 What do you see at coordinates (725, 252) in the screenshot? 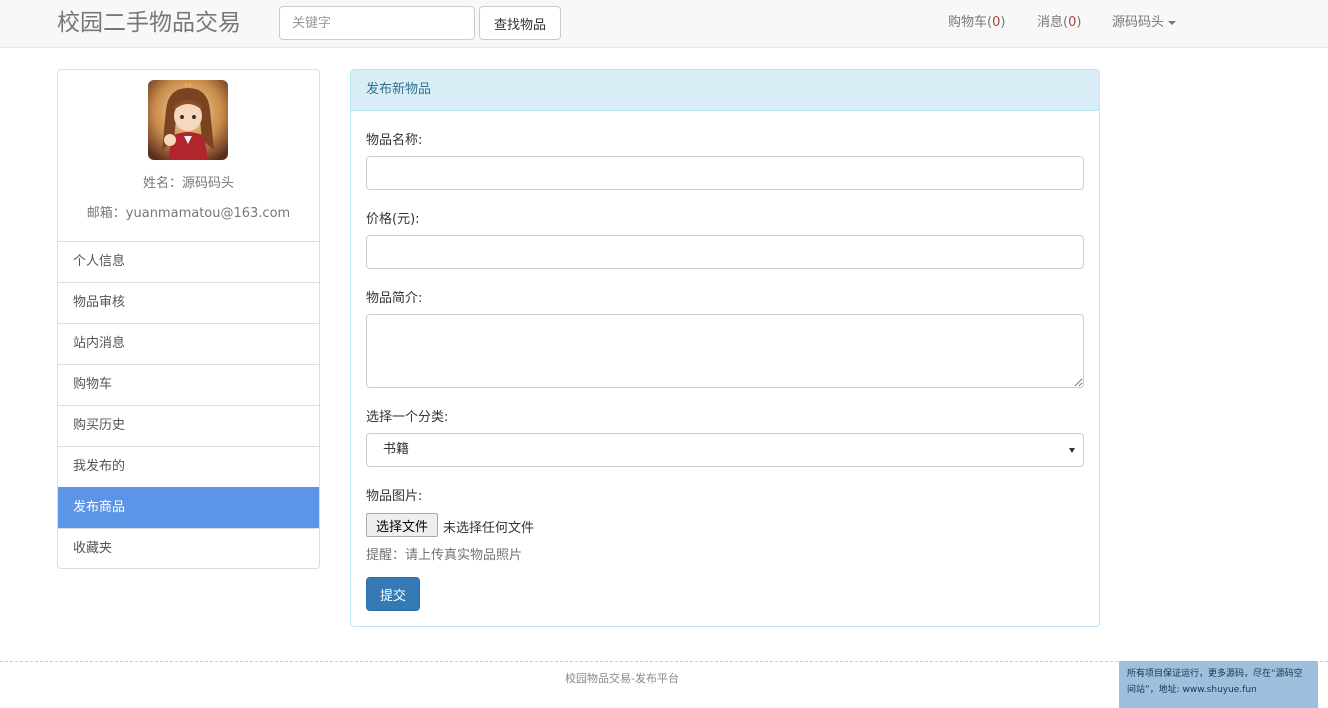
I see `price-input` at bounding box center [725, 252].